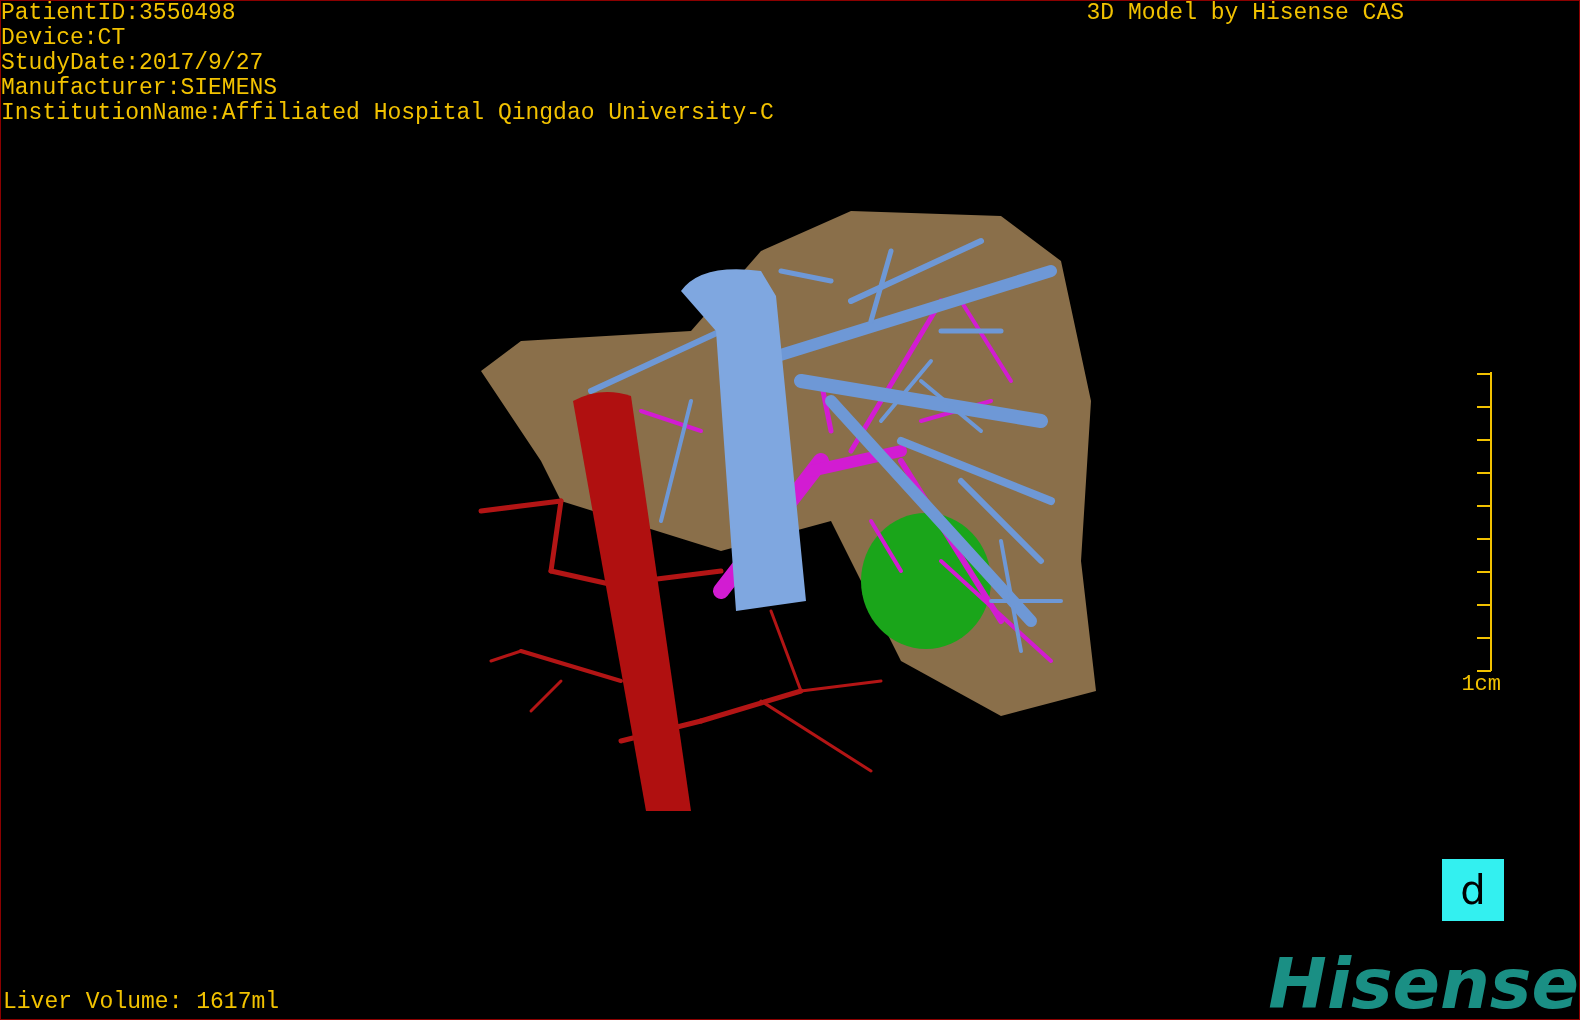 The height and width of the screenshot is (1020, 1580). What do you see at coordinates (64, 38) in the screenshot?
I see `info-text: Device:CT` at bounding box center [64, 38].